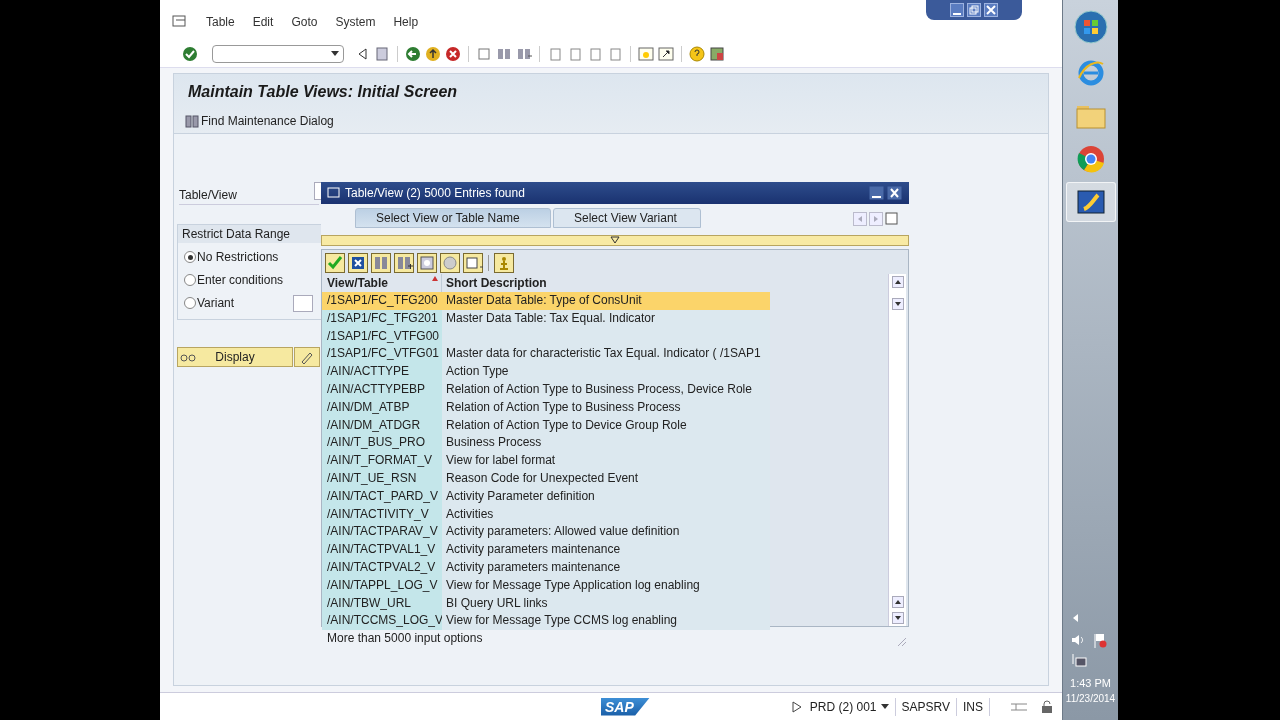 This screenshot has width=1280, height=720. I want to click on person-icon, so click(504, 263).